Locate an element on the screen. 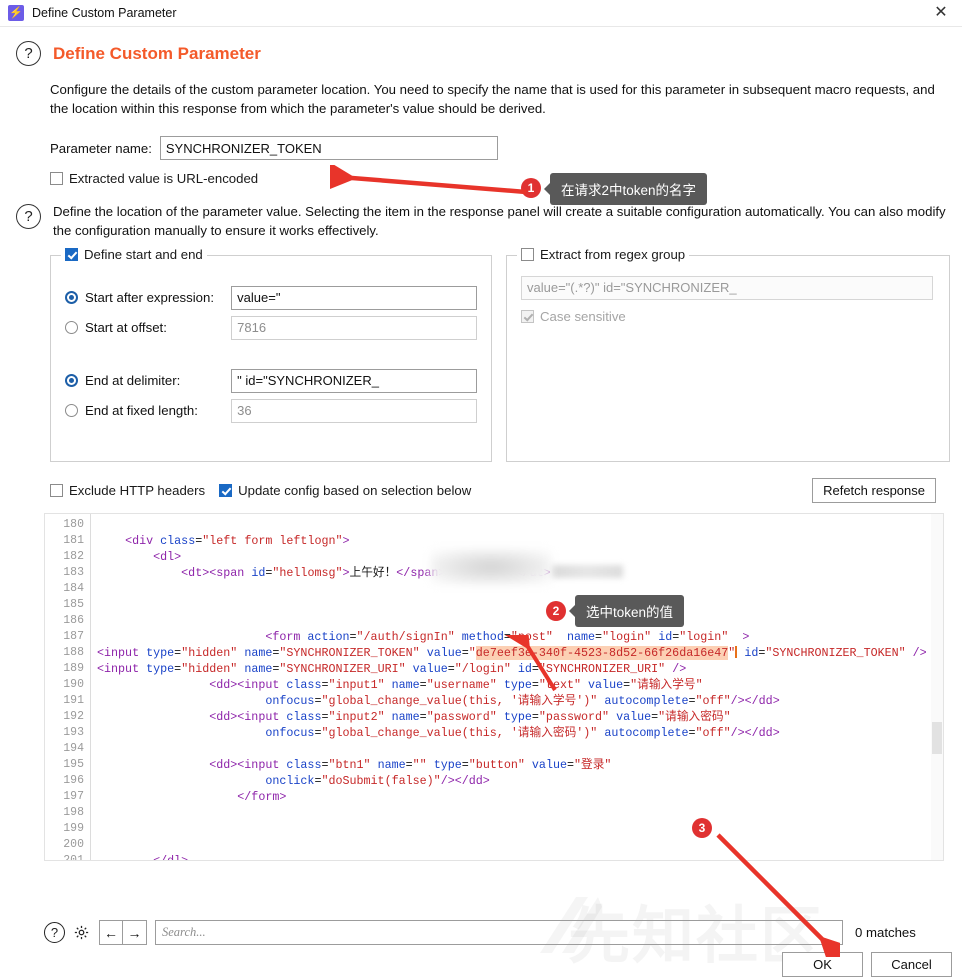 Image resolution: width=962 pixels, height=977 pixels. update-config-checkbox is located at coordinates (226, 490).